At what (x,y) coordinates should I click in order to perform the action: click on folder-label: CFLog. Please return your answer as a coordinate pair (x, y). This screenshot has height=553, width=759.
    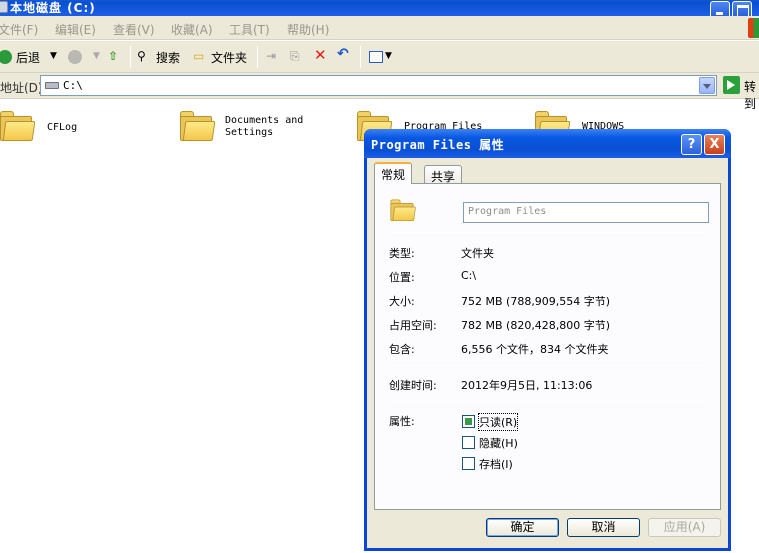
    Looking at the image, I should click on (62, 127).